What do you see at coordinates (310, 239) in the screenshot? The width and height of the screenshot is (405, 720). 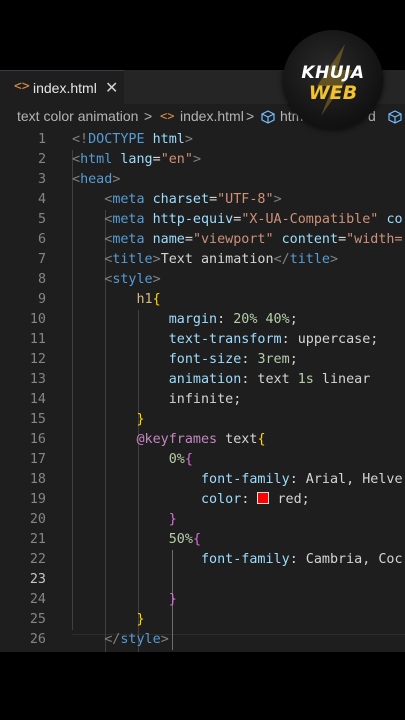 I see `code-token: content` at bounding box center [310, 239].